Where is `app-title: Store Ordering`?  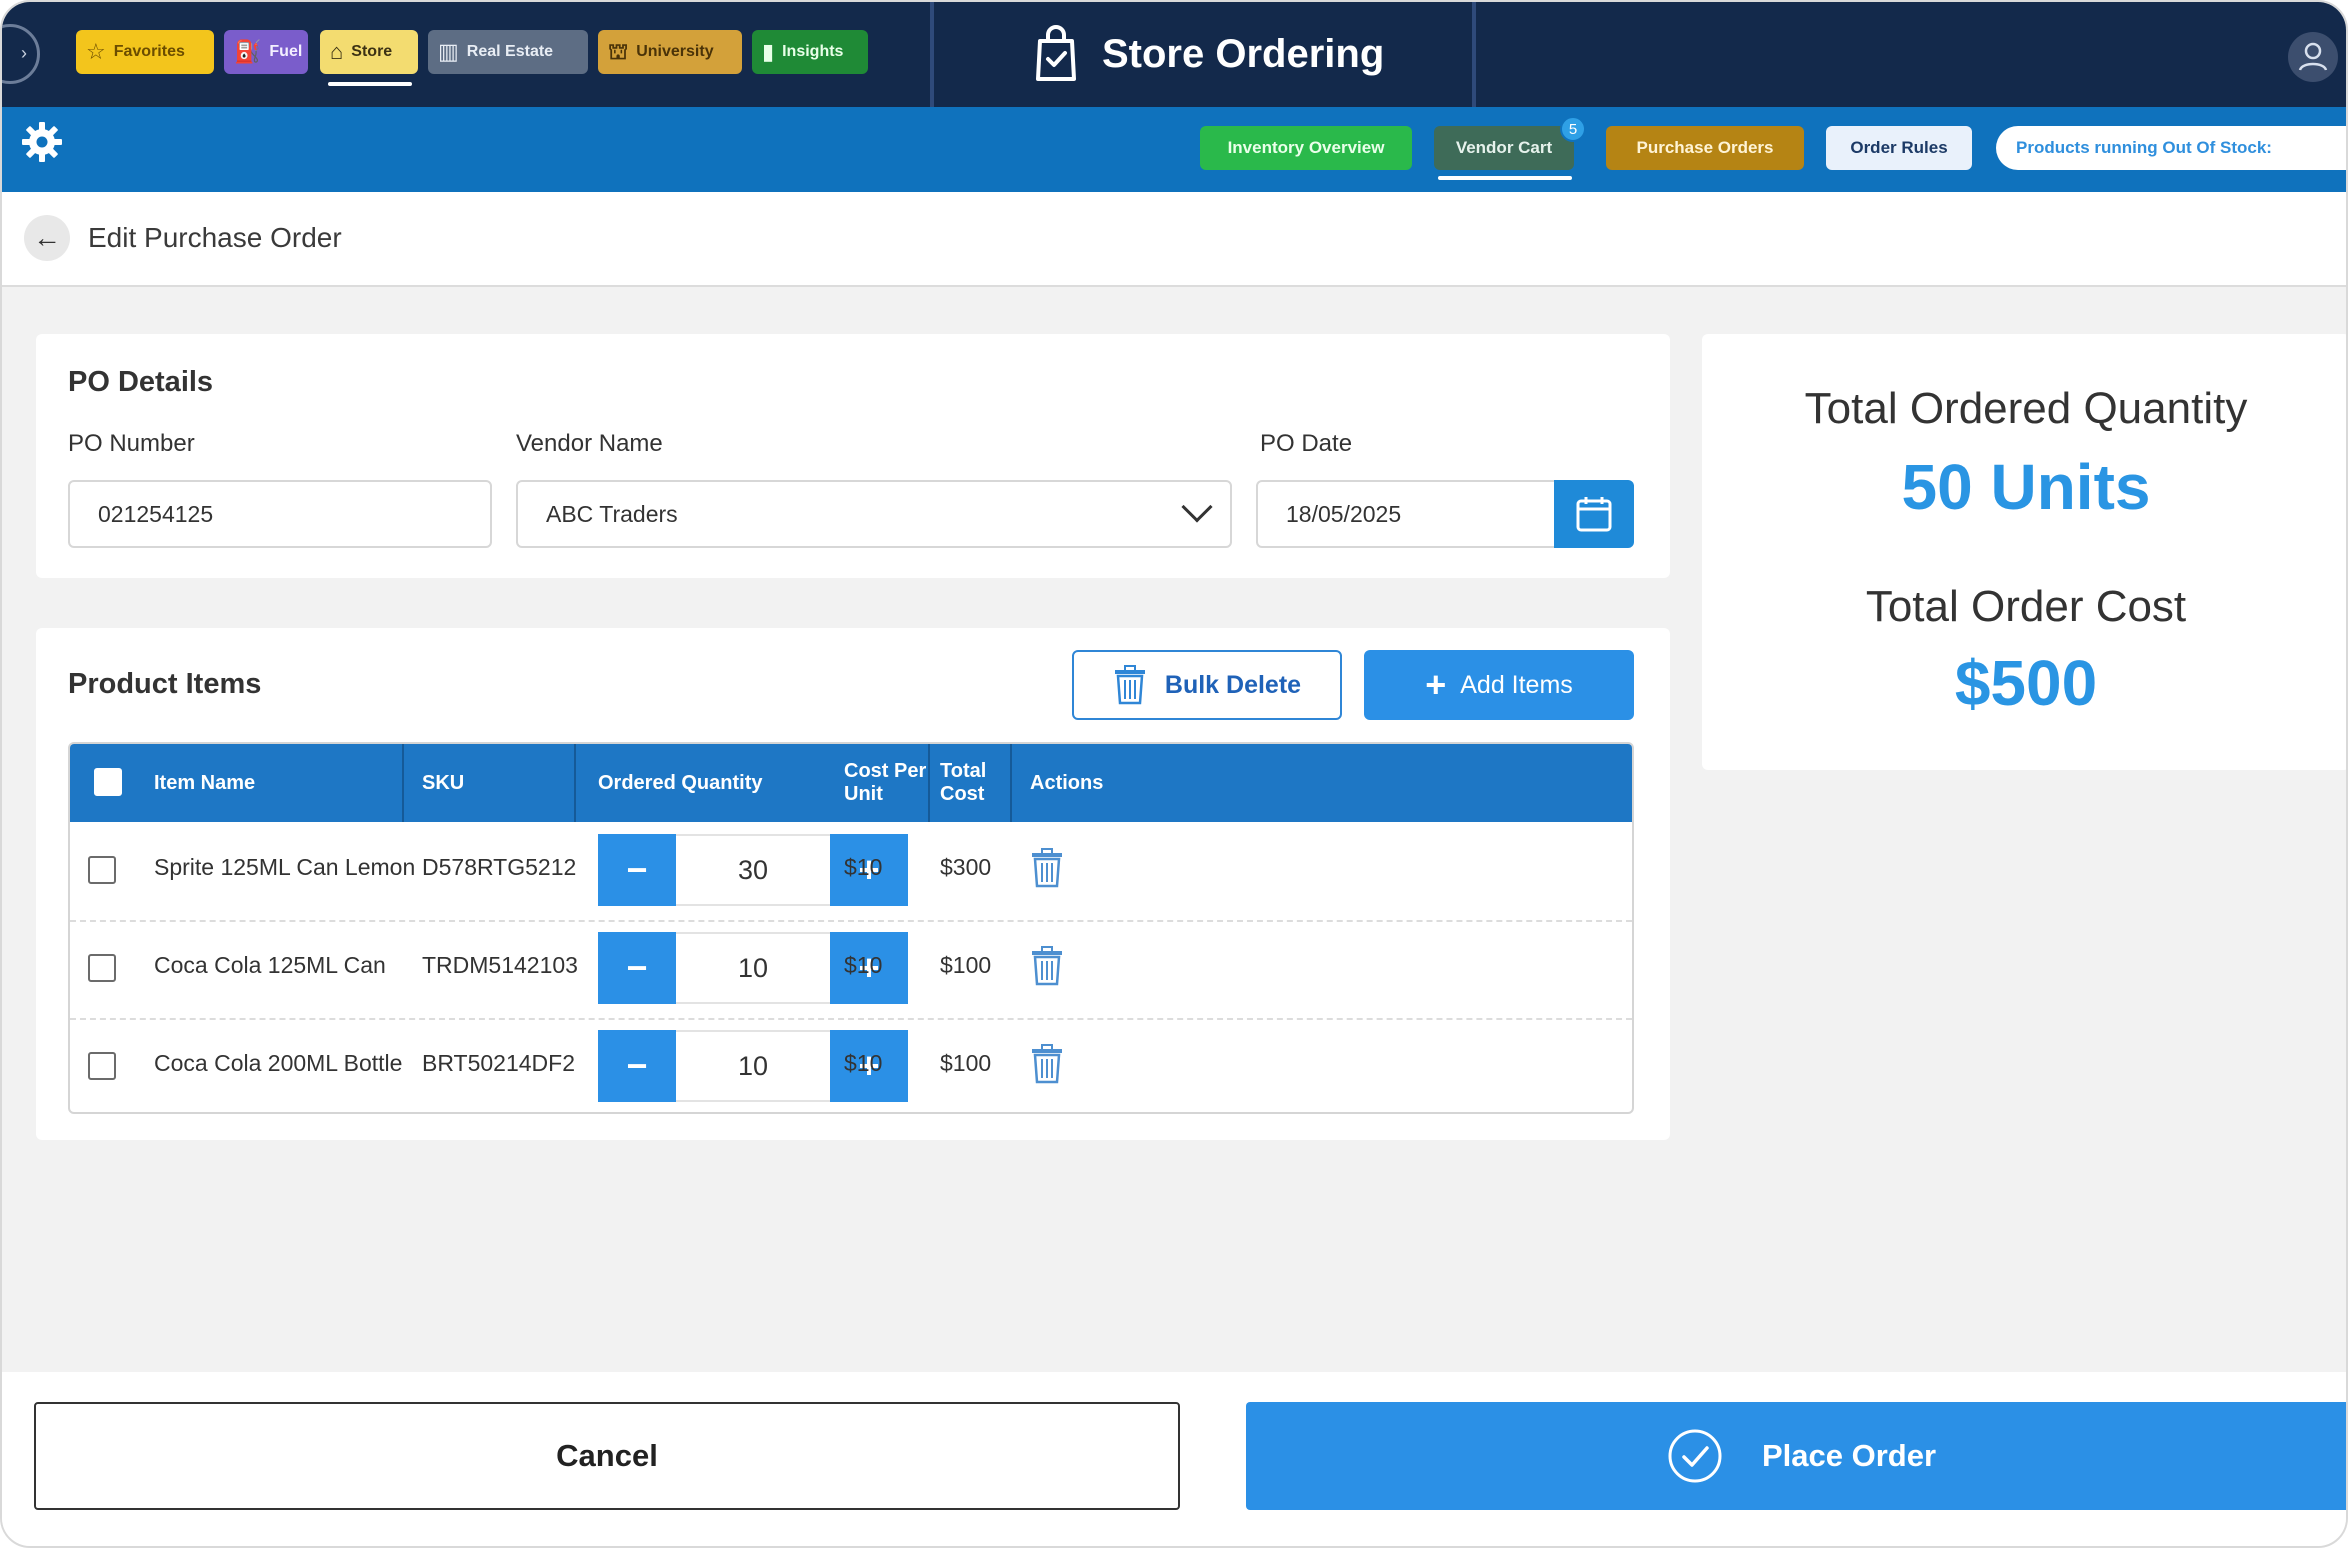 app-title: Store Ordering is located at coordinates (1208, 54).